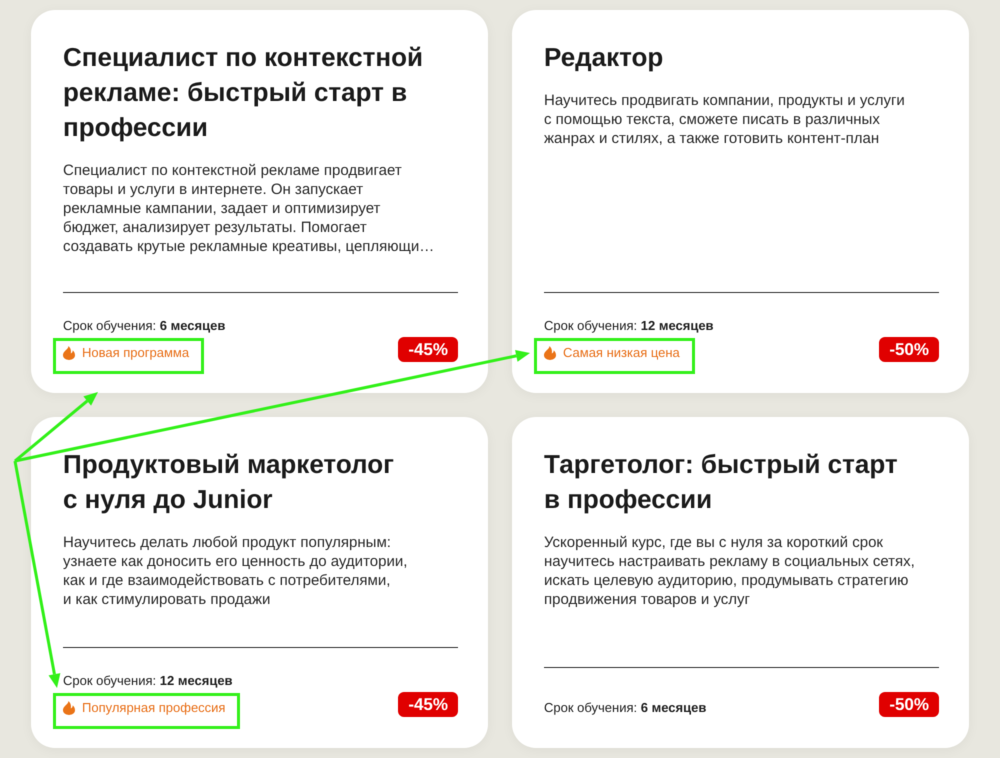  Describe the element at coordinates (154, 708) in the screenshot. I see `badge-text: Популярная профессия` at that location.